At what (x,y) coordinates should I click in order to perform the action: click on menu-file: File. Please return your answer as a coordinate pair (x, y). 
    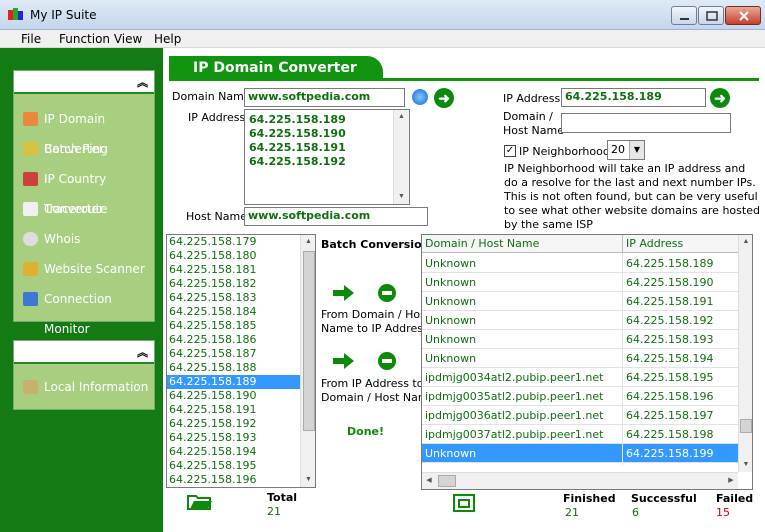
    Looking at the image, I should click on (31, 39).